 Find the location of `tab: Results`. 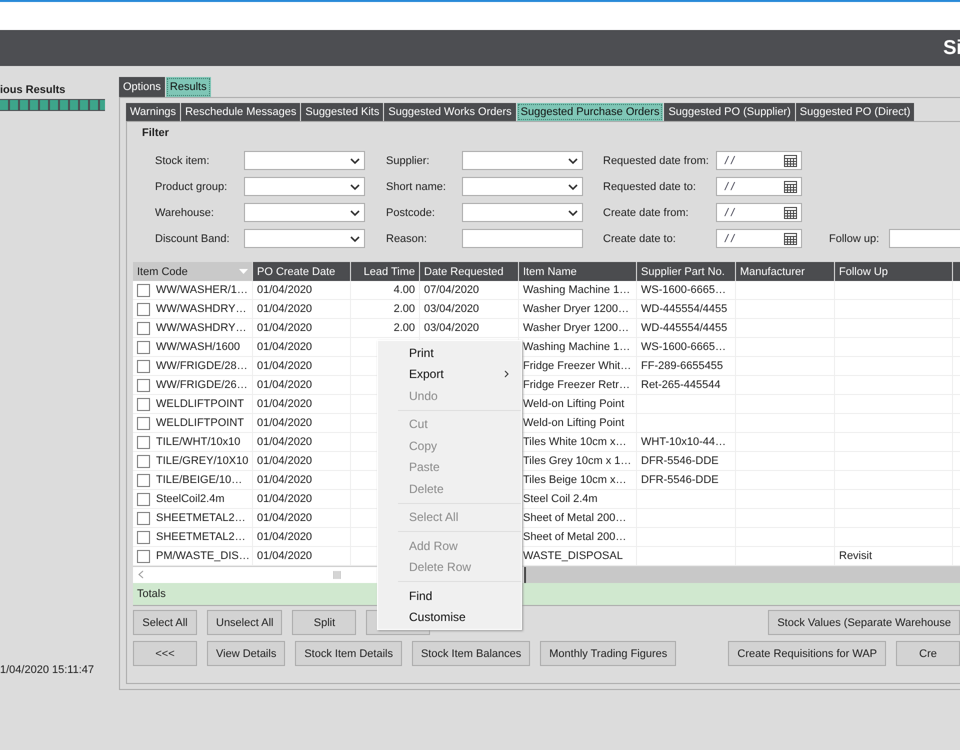

tab: Results is located at coordinates (188, 87).